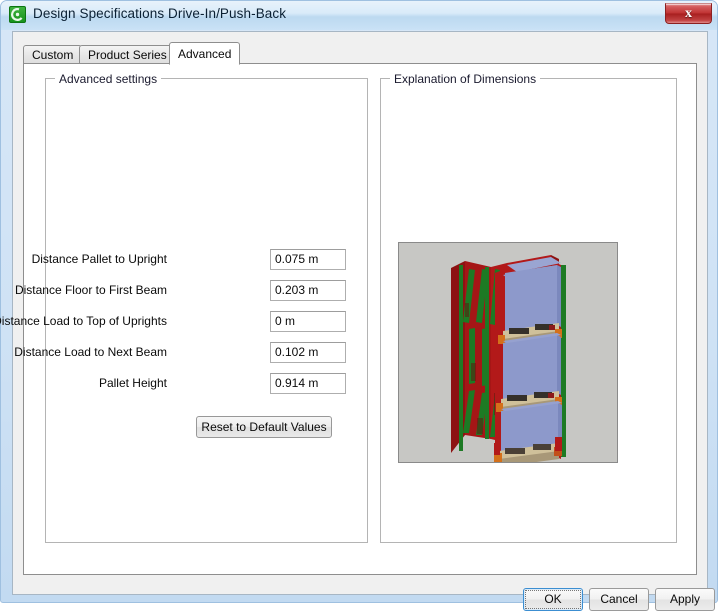 The height and width of the screenshot is (611, 718). I want to click on tab-product-series: Product Series, so click(127, 54).